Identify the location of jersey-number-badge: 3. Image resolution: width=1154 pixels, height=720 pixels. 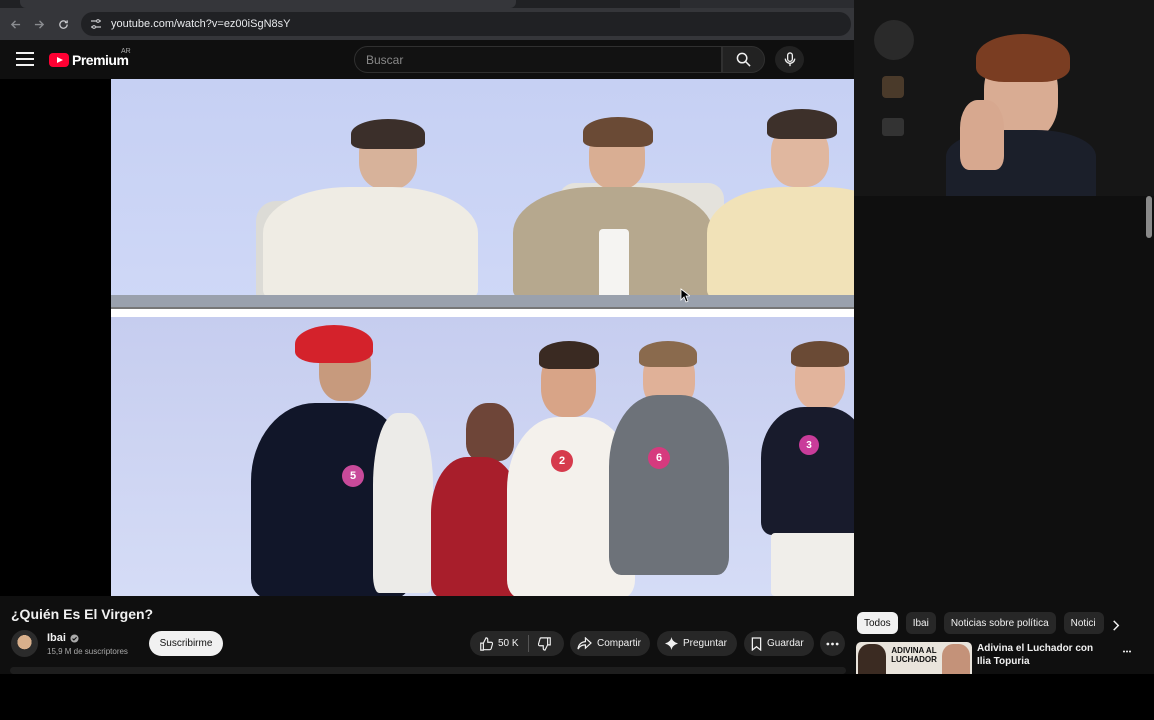
(809, 445).